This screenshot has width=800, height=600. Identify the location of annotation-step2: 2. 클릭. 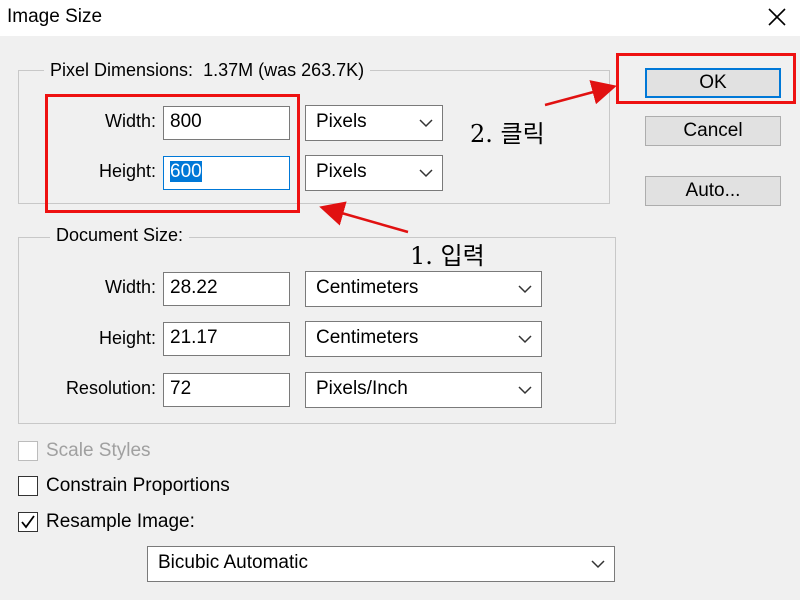
(507, 134).